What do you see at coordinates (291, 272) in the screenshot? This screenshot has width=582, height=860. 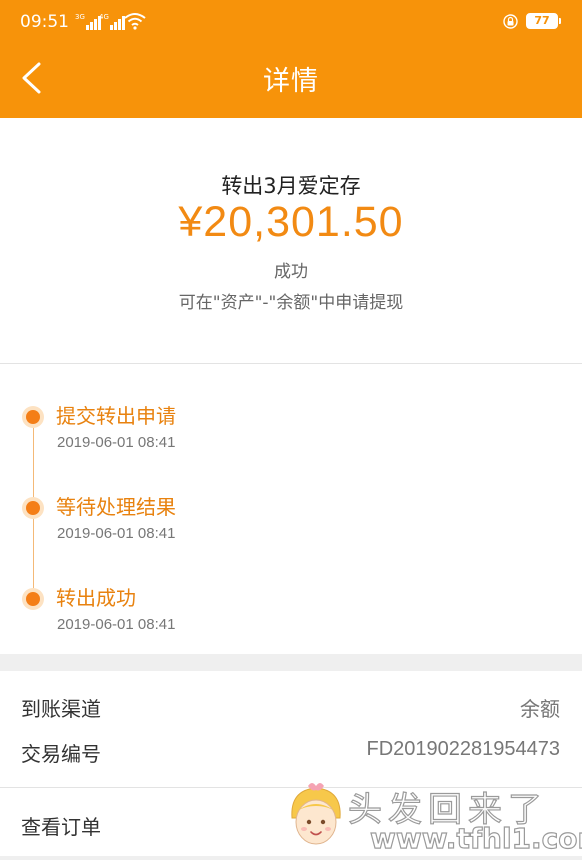 I see `transaction-status: 成功` at bounding box center [291, 272].